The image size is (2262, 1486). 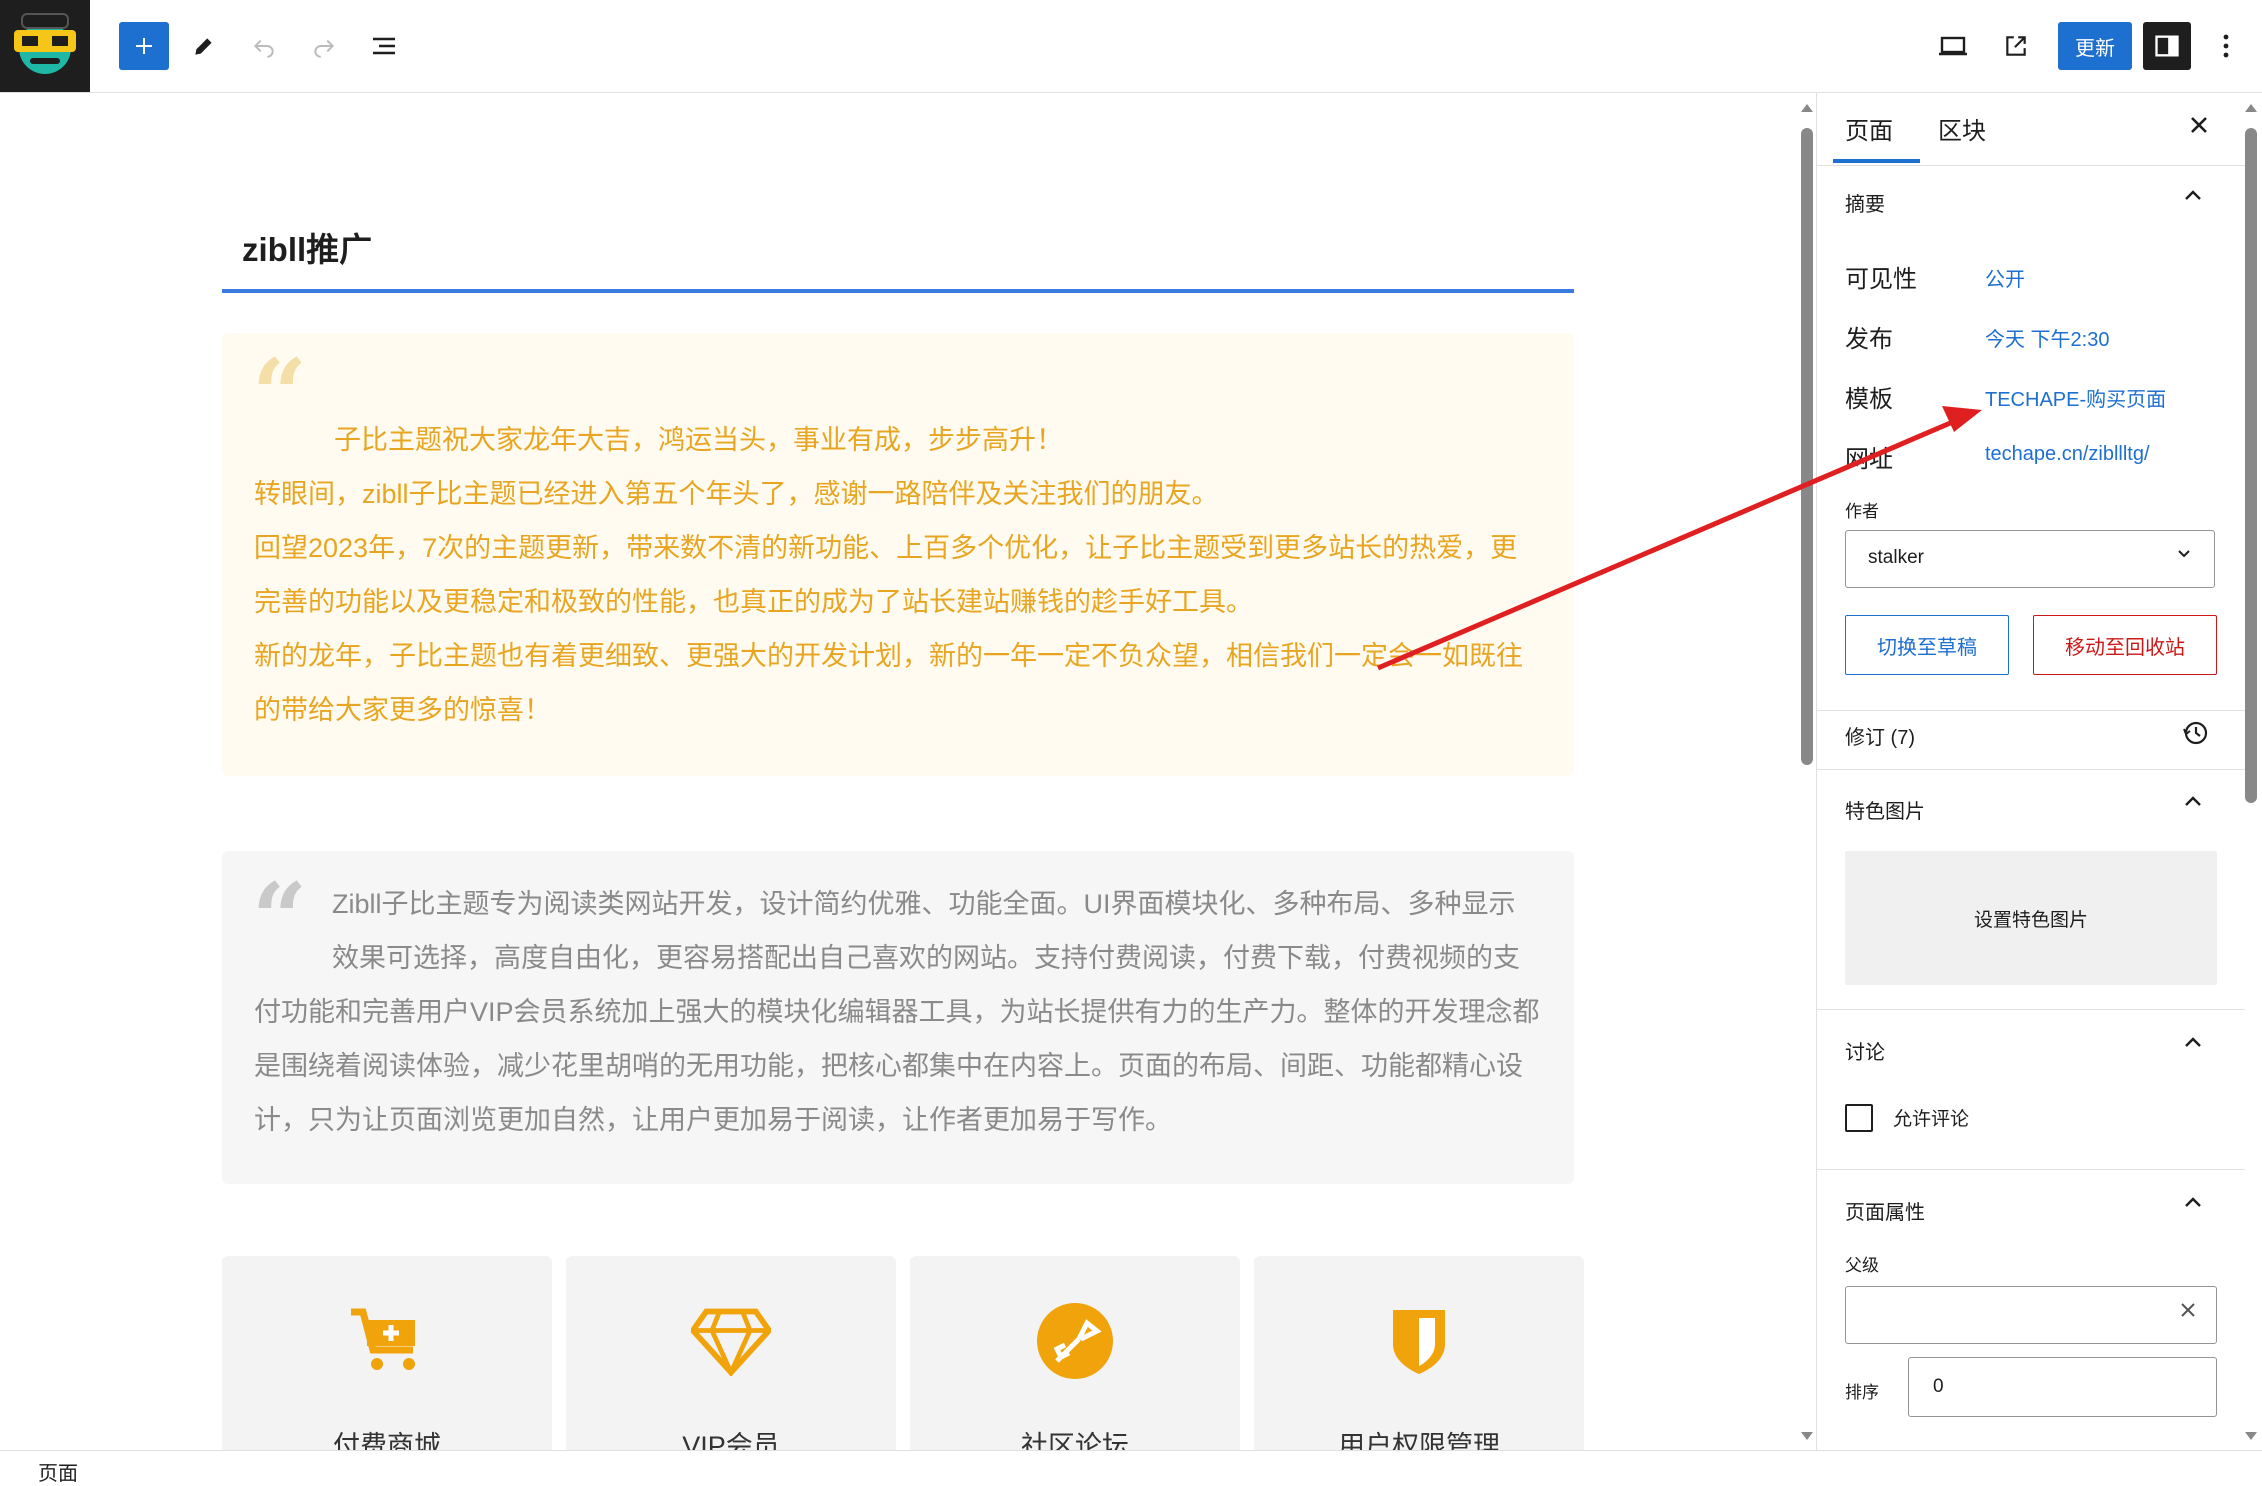 What do you see at coordinates (1807, 446) in the screenshot?
I see `editor-scroll-thumb` at bounding box center [1807, 446].